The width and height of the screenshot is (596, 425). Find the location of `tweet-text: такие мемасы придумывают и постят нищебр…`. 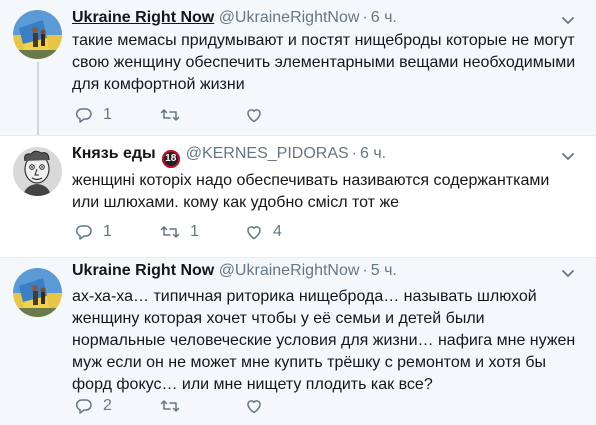

tweet-text: такие мемасы придумывают и постят нищебр… is located at coordinates (324, 62).